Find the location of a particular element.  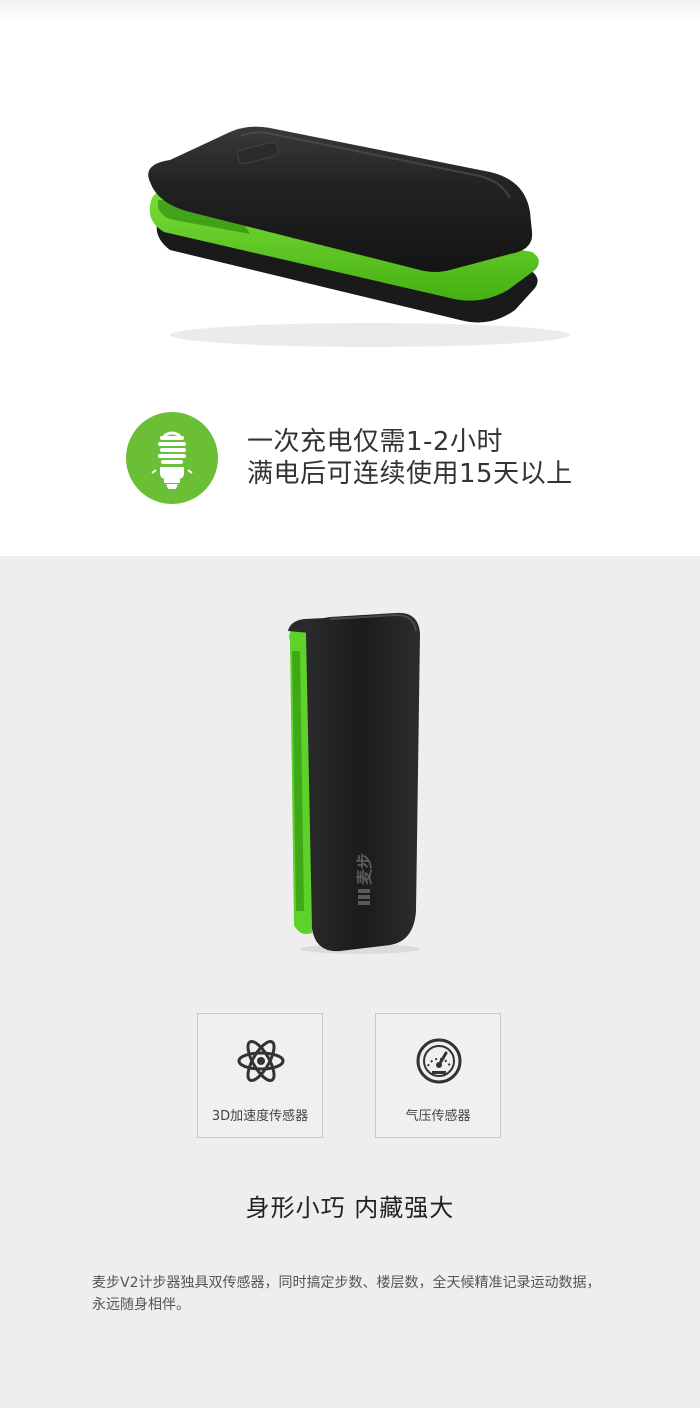

feature-label: 3D加速度传感器 is located at coordinates (260, 1116).